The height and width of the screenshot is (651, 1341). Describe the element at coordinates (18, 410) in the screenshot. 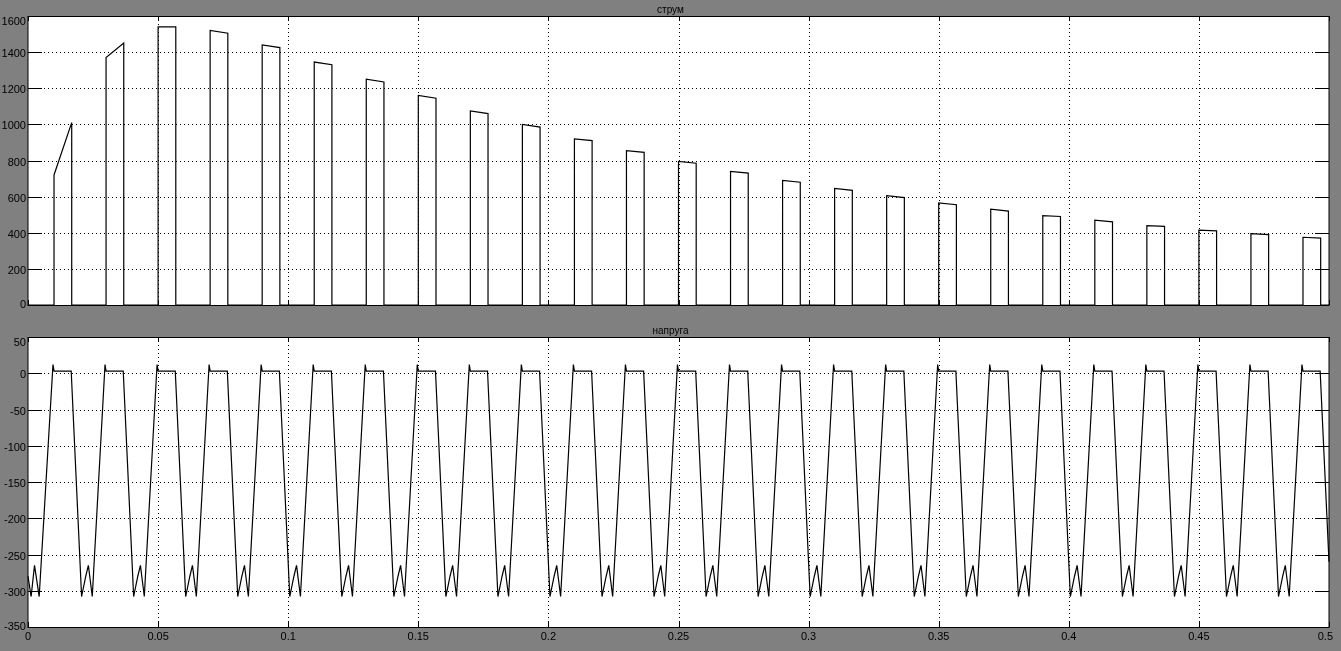

I see `y-tick-label: -50` at that location.